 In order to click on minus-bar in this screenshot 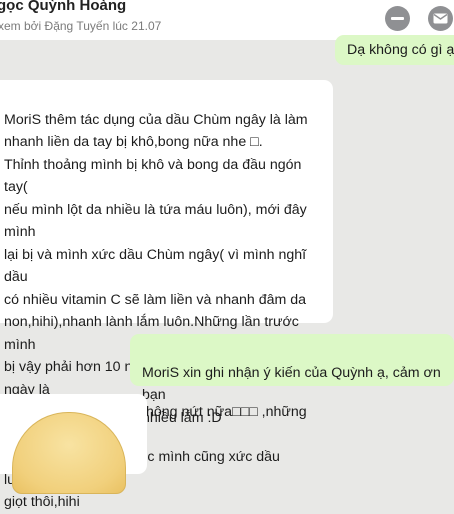, I will do `click(397, 18)`.